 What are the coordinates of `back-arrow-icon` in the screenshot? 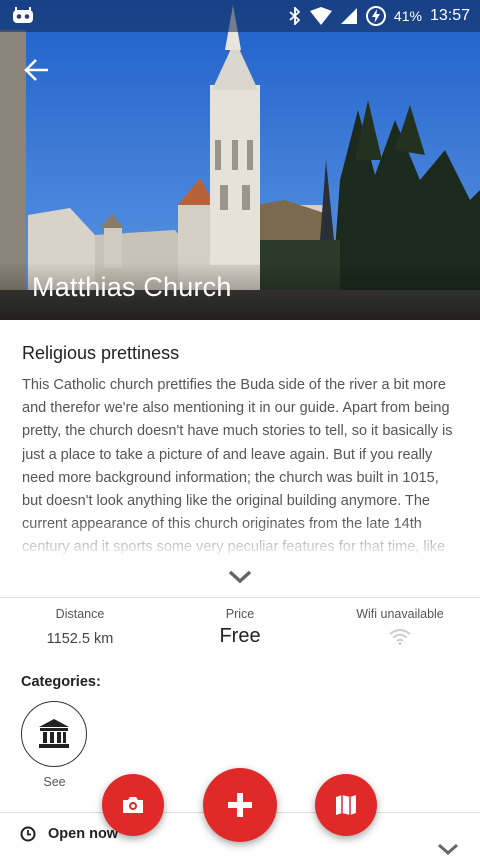 It's located at (37, 70).